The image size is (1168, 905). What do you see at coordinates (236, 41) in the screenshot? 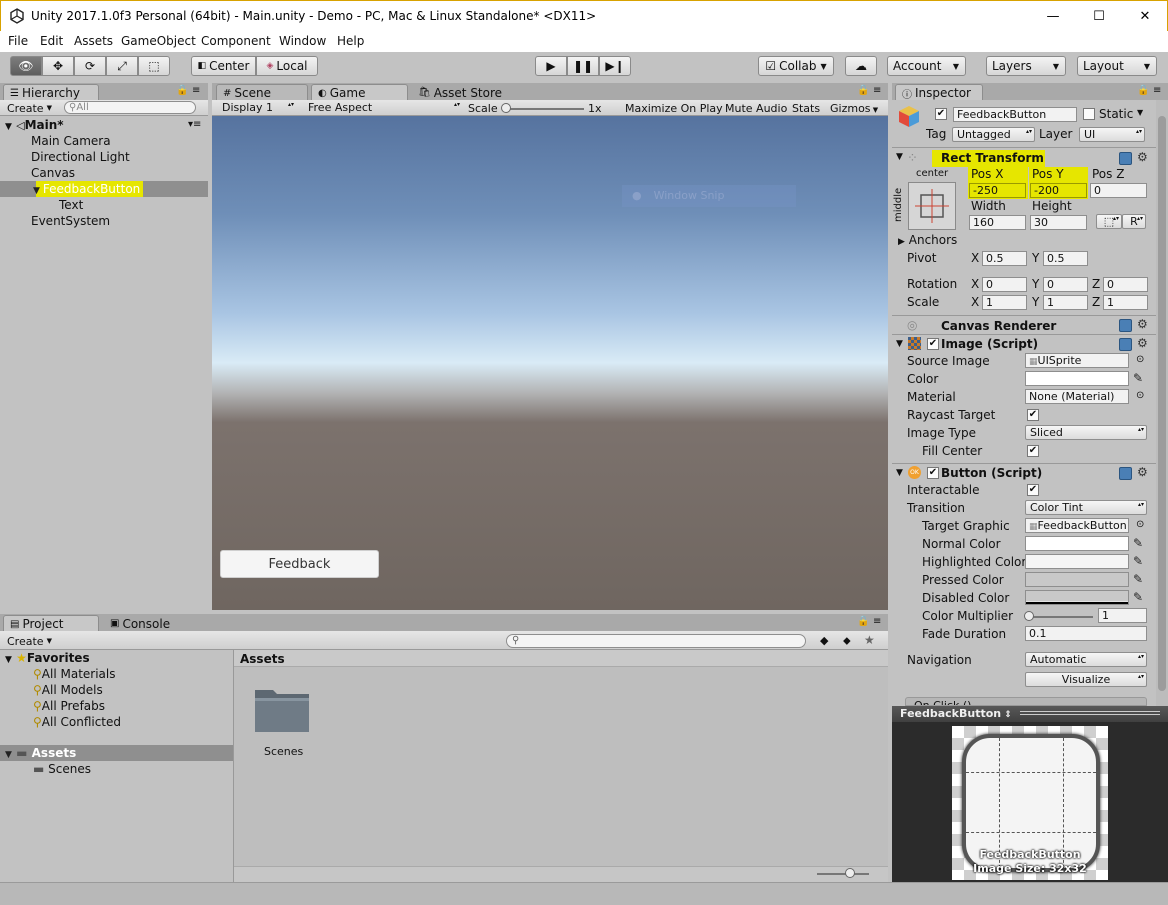
I see `menu-component: Component` at bounding box center [236, 41].